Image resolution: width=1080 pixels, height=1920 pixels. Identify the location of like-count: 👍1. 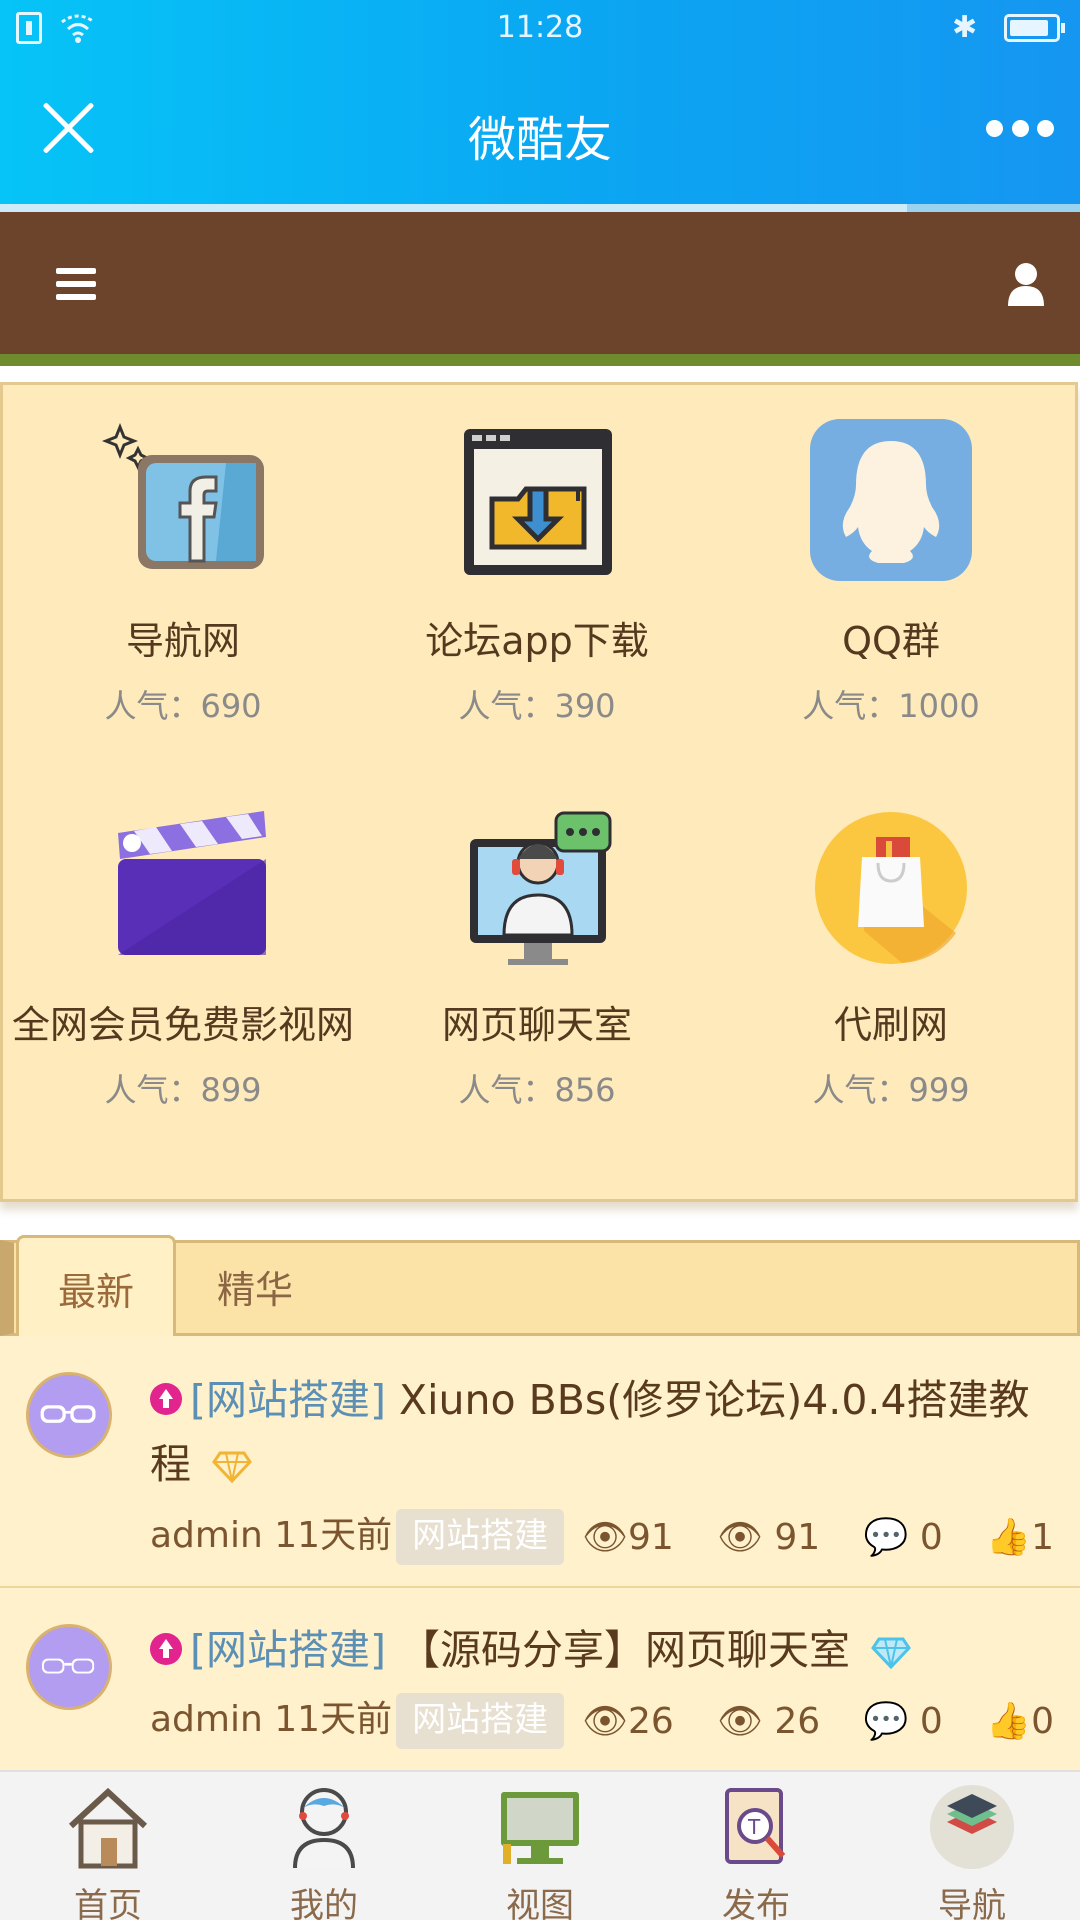
(1020, 1537).